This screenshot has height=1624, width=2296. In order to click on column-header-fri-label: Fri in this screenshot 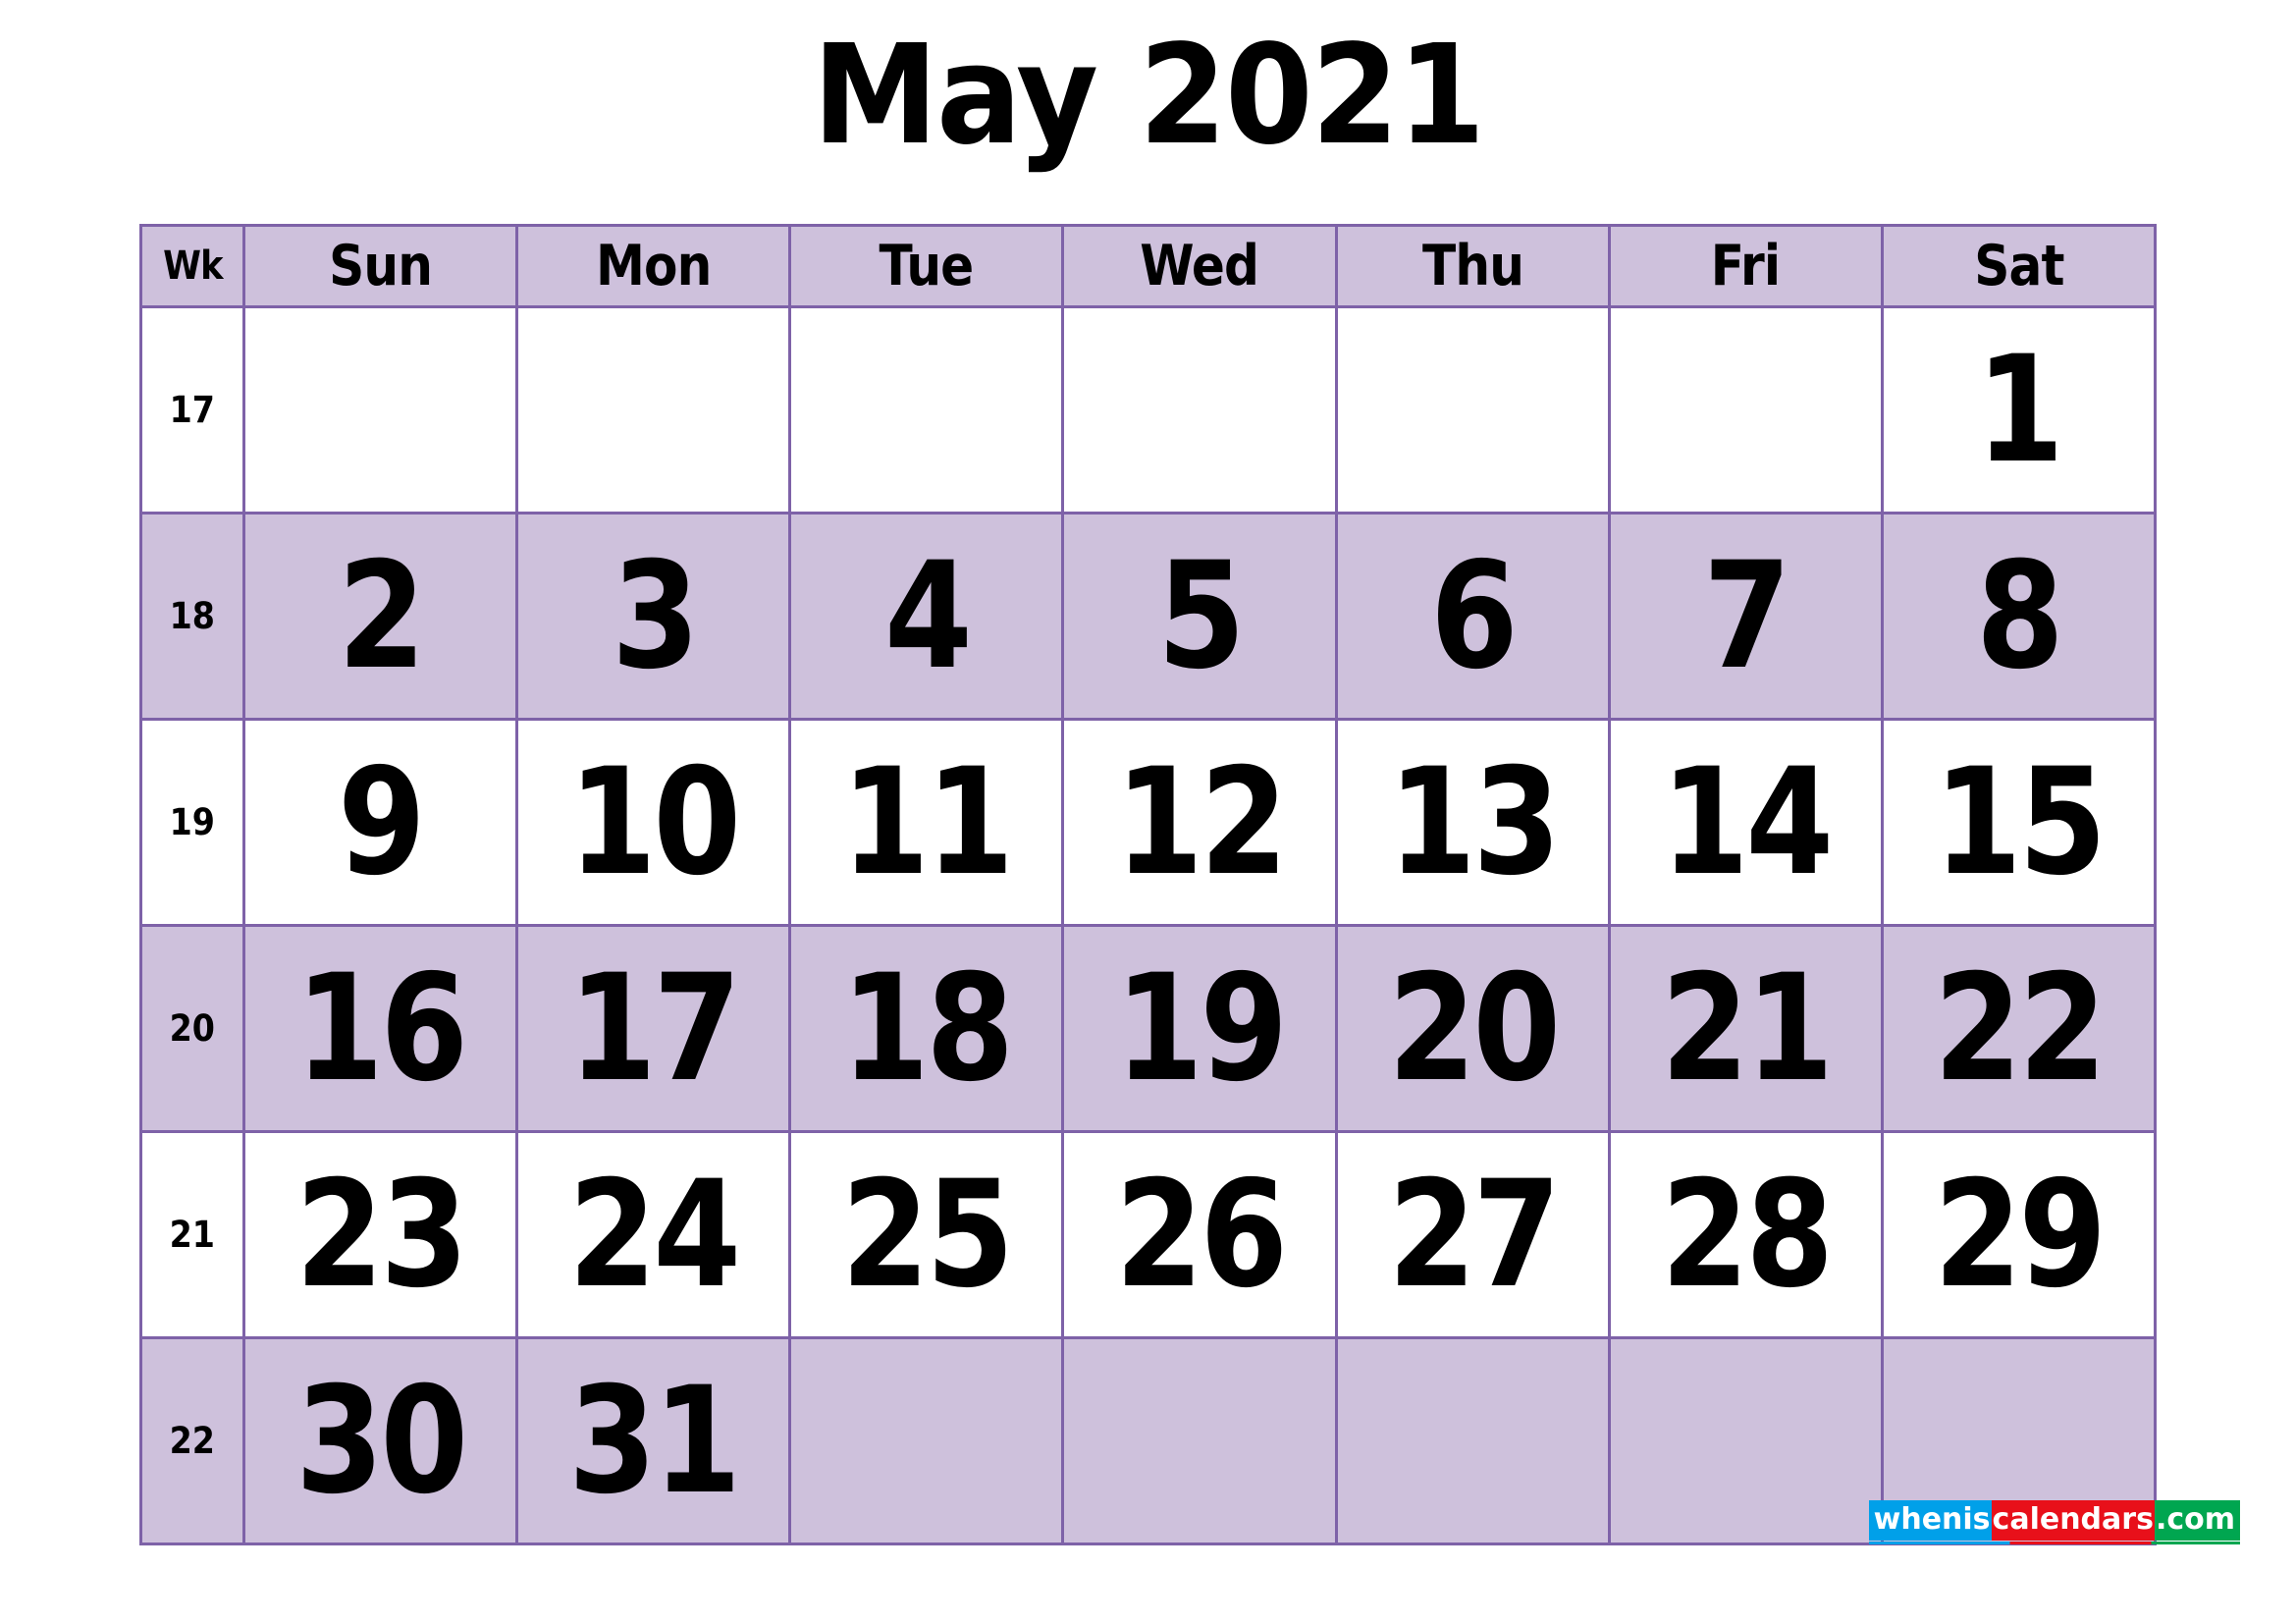, I will do `click(1746, 265)`.